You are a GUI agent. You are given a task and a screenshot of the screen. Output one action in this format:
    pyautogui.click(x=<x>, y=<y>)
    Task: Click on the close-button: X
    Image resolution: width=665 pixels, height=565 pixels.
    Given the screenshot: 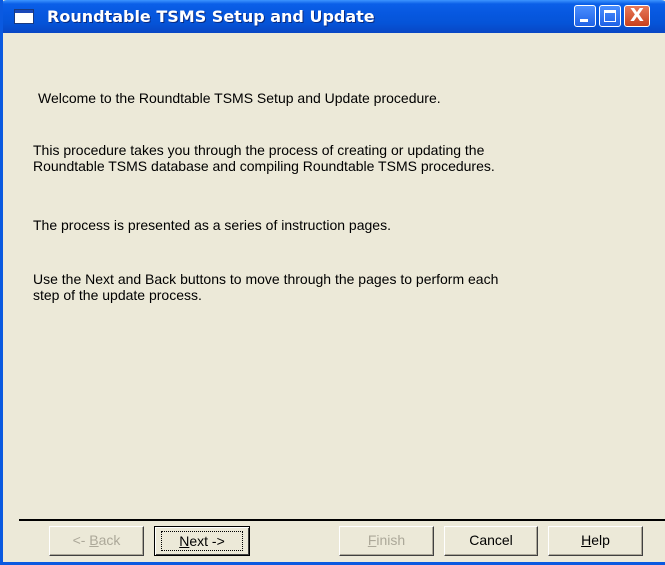 What is the action you would take?
    pyautogui.click(x=637, y=16)
    